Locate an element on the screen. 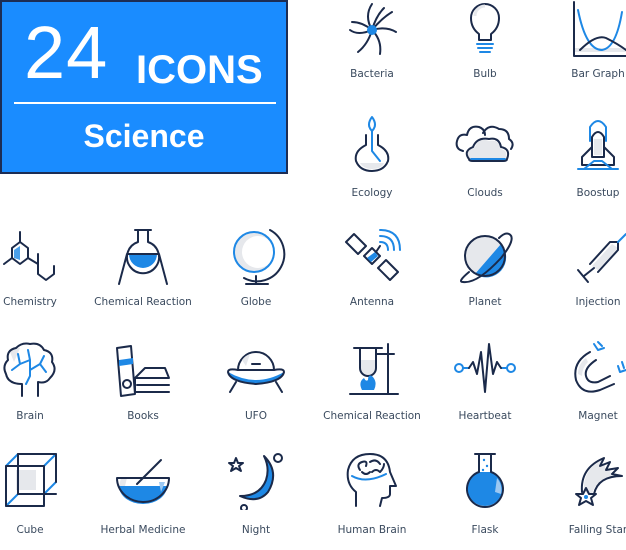  icon-label: Bar Graph is located at coordinates (598, 74).